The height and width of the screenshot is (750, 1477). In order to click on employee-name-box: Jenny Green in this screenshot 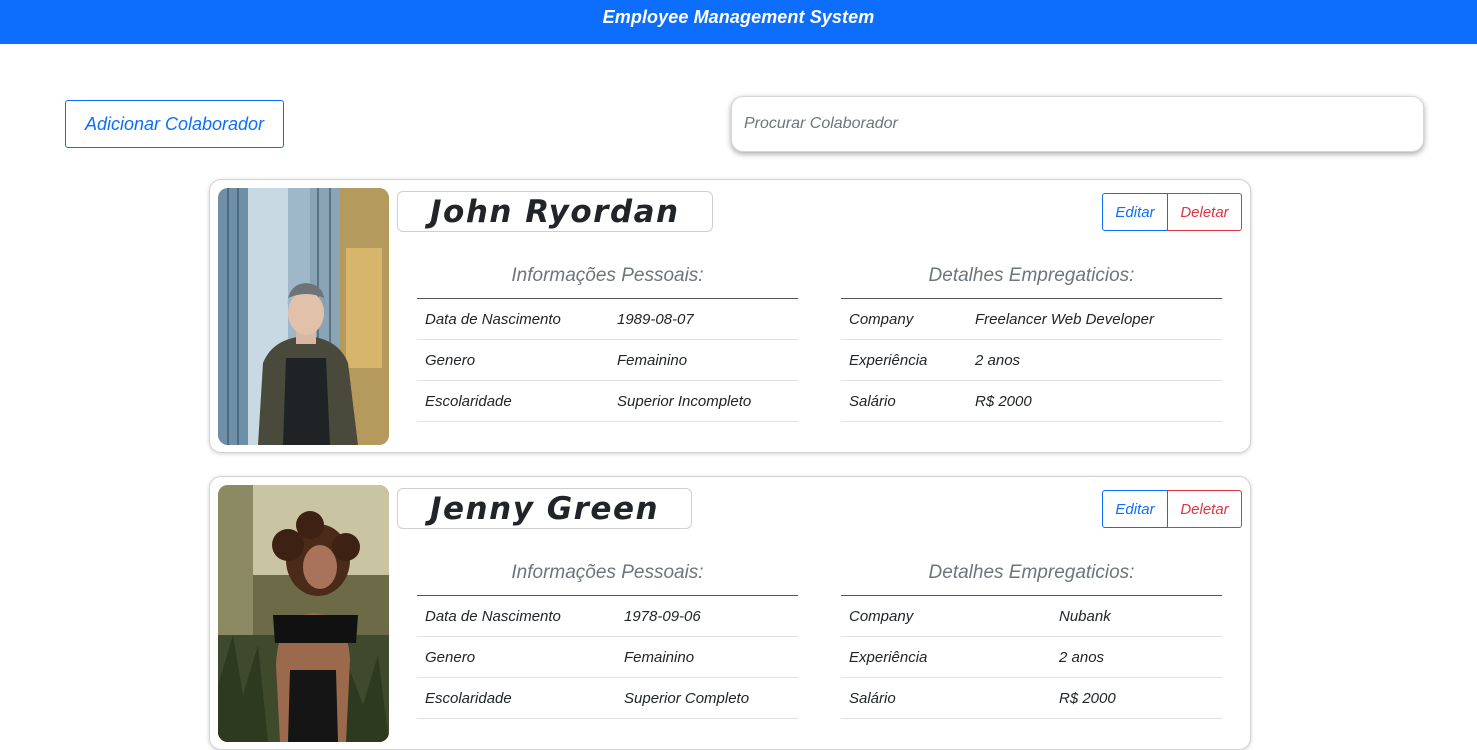, I will do `click(545, 508)`.